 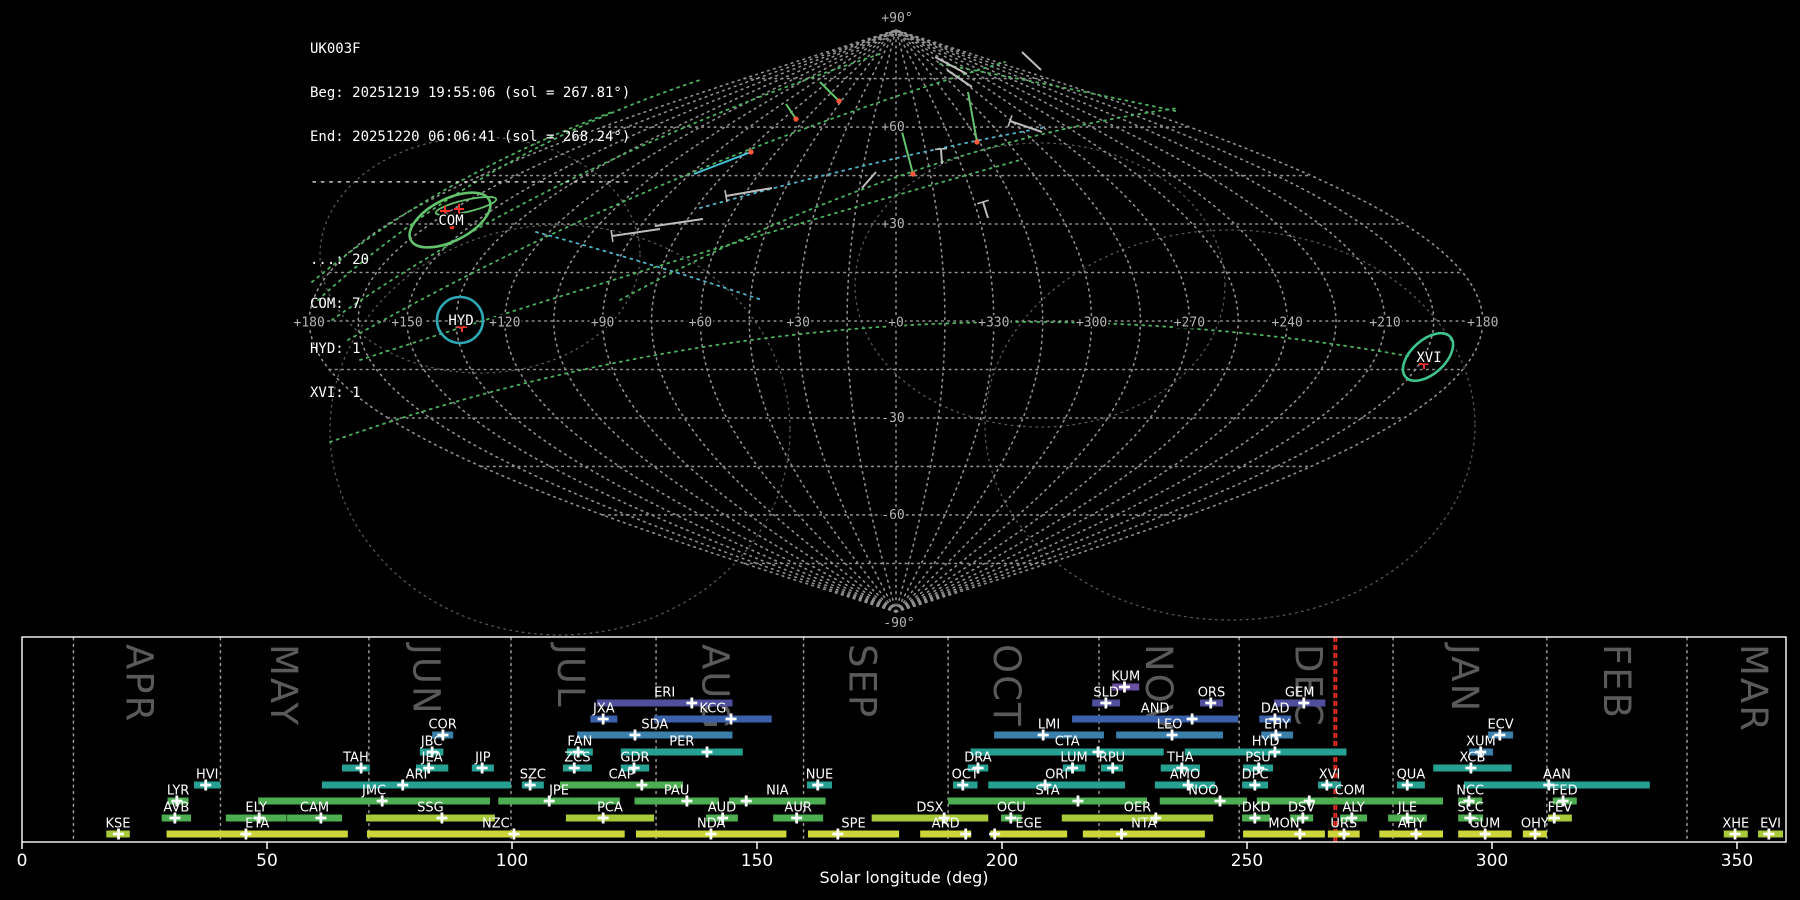 What do you see at coordinates (355, 758) in the screenshot?
I see `shower-label-TAH: TAH` at bounding box center [355, 758].